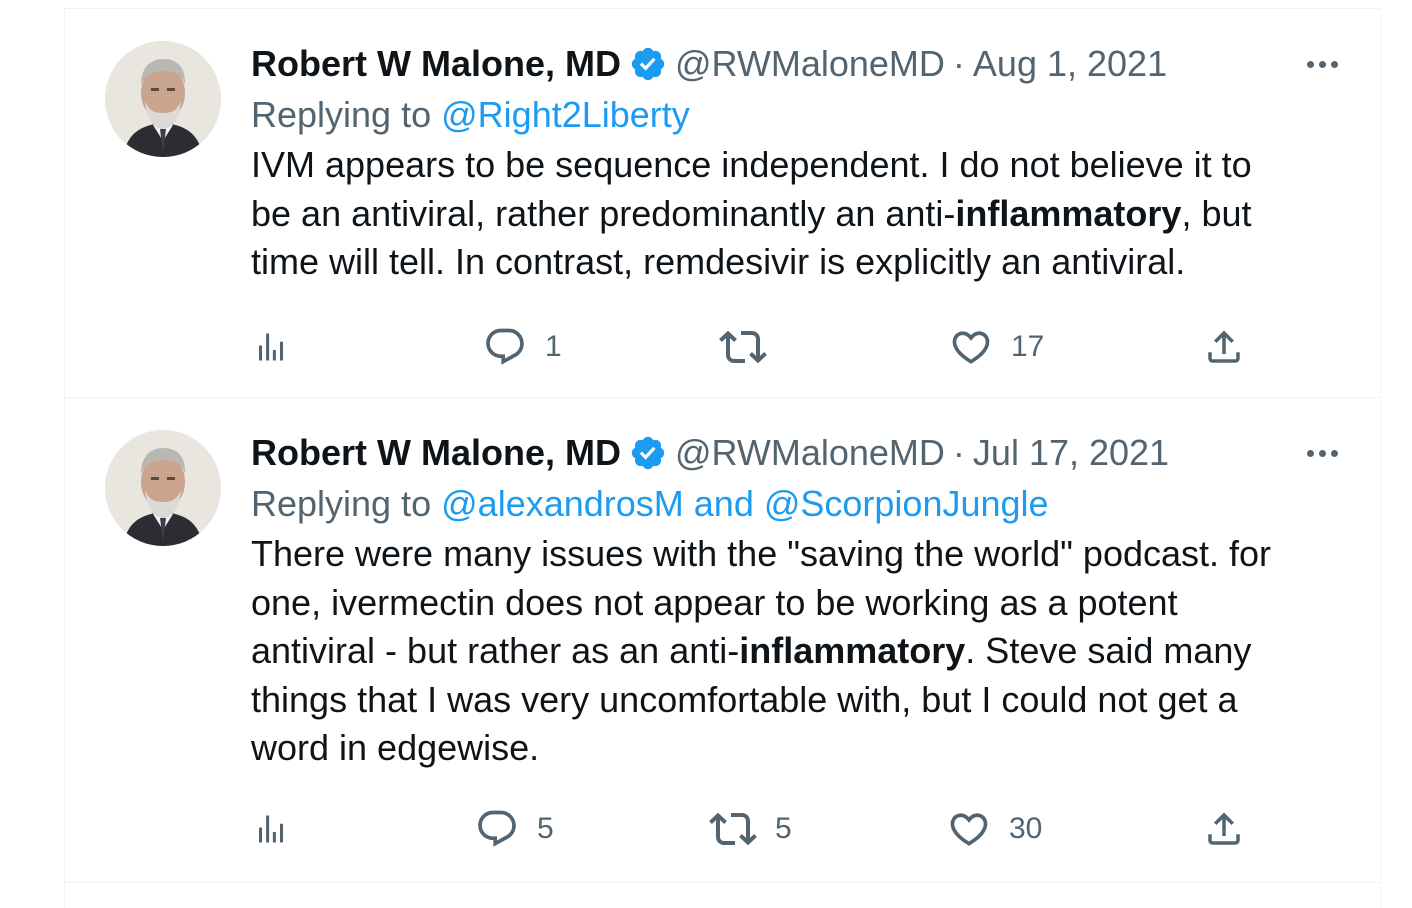 Image resolution: width=1412 pixels, height=908 pixels. I want to click on reply-mention-link: @alexandrosM and @ScorpionJungle, so click(744, 503).